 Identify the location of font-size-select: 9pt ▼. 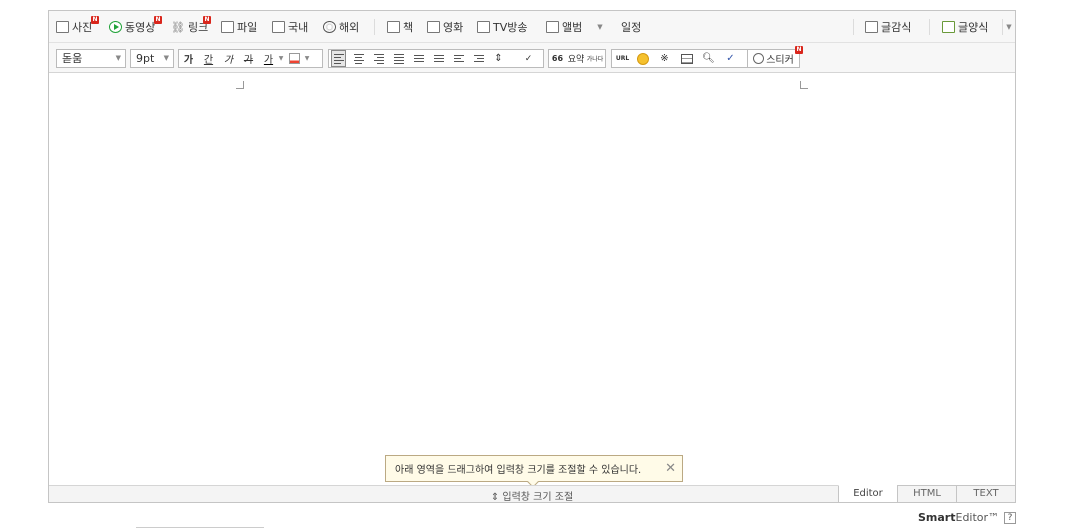
(152, 58).